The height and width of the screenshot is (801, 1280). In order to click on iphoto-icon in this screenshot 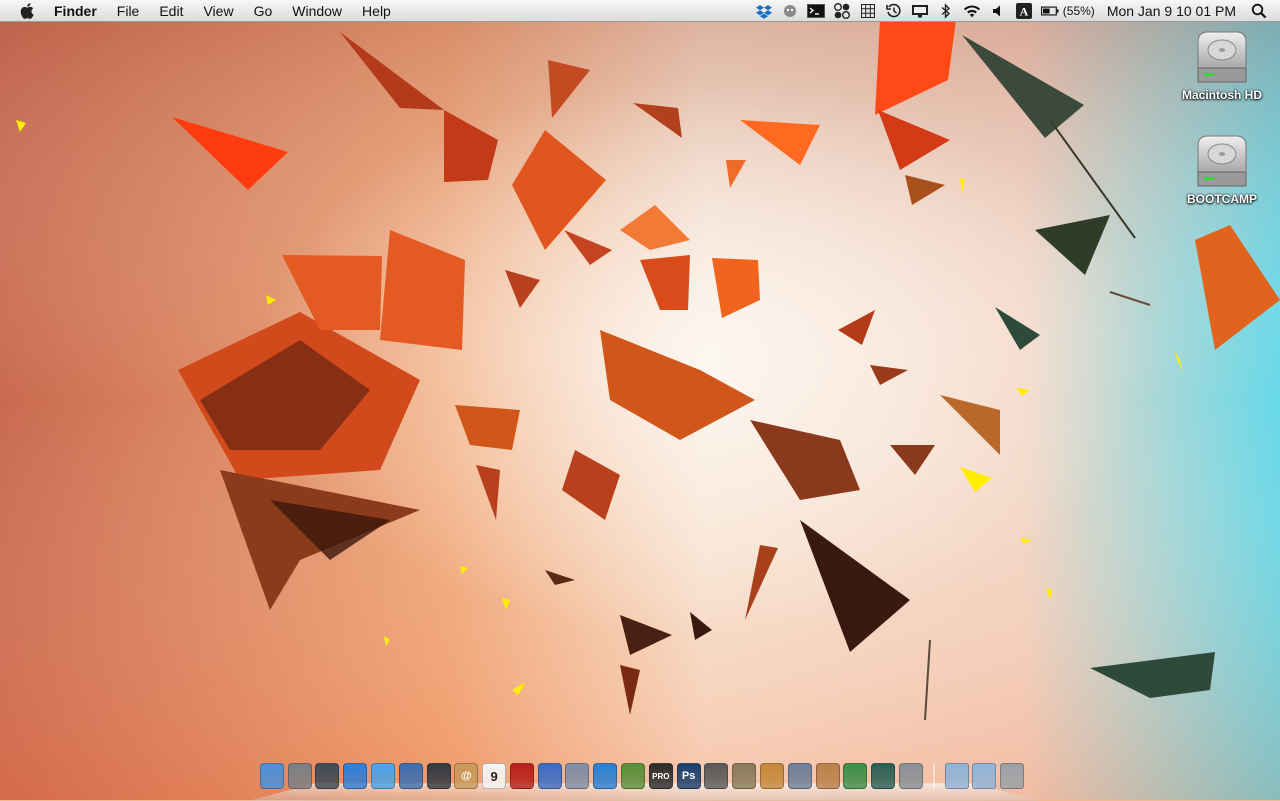, I will do `click(577, 776)`.